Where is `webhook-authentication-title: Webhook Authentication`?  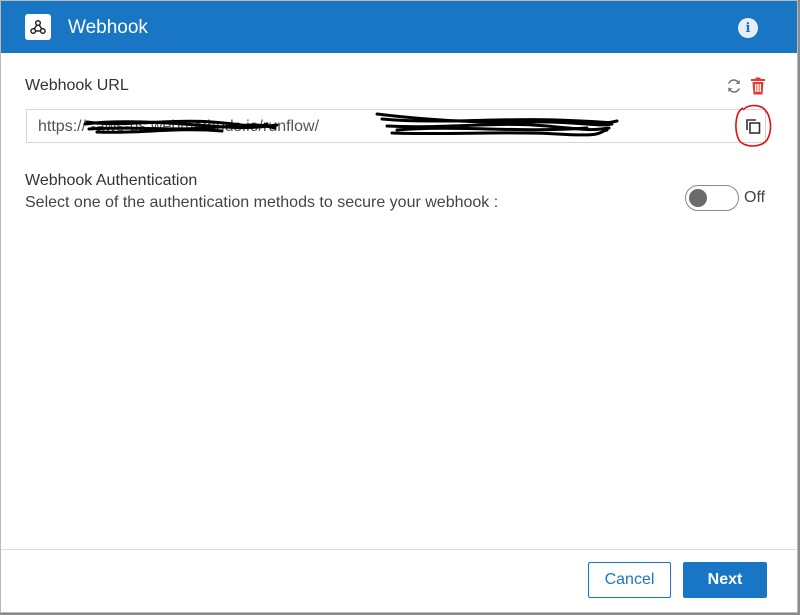 webhook-authentication-title: Webhook Authentication is located at coordinates (111, 180).